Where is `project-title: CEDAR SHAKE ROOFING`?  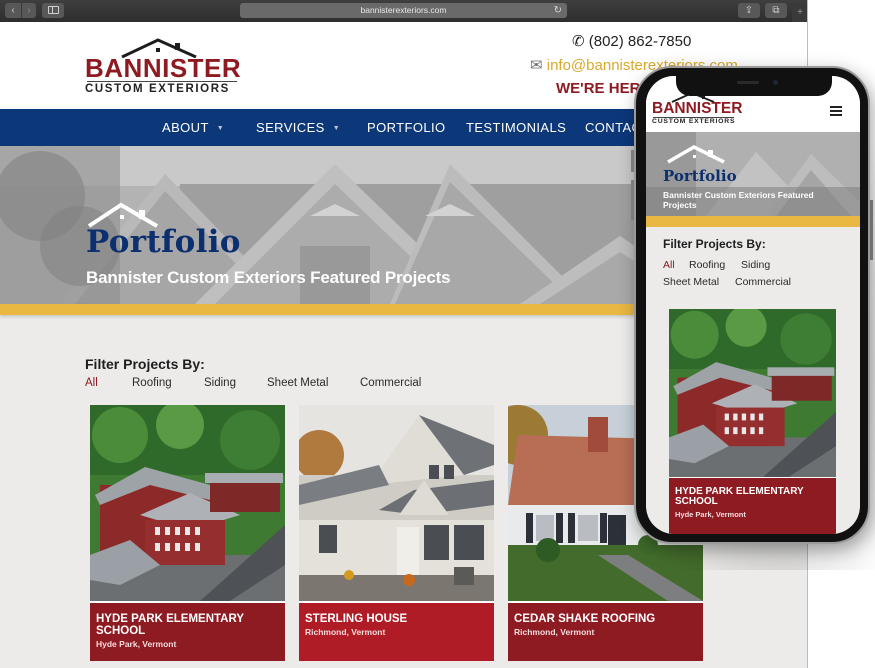
project-title: CEDAR SHAKE ROOFING is located at coordinates (585, 619).